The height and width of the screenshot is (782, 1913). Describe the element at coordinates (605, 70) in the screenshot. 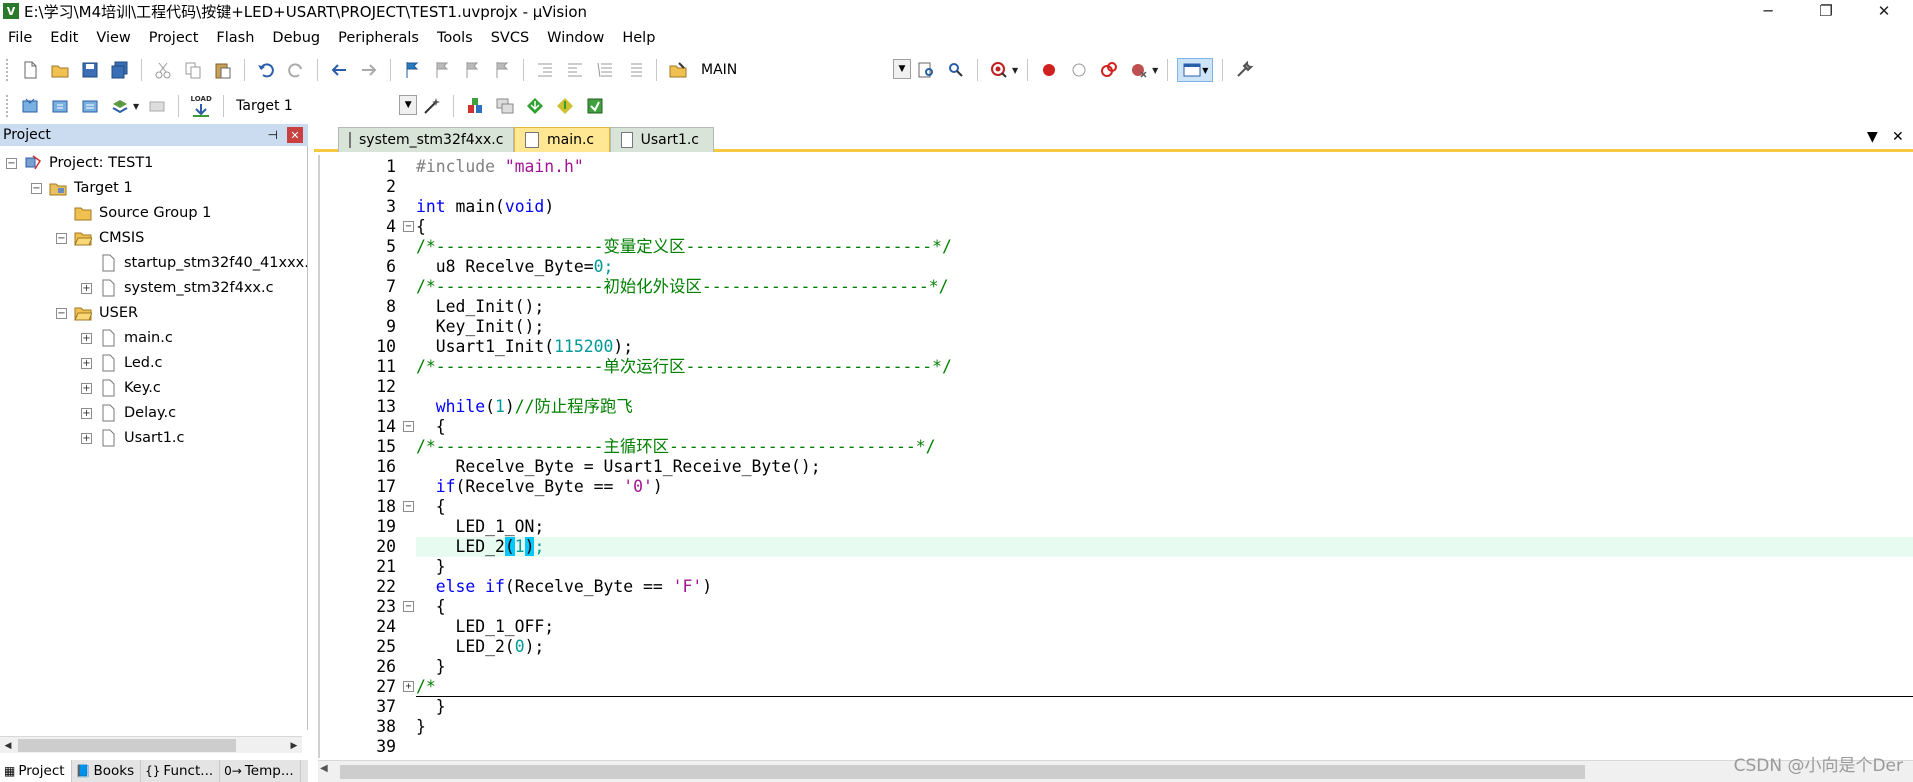

I see `comment-icon` at that location.